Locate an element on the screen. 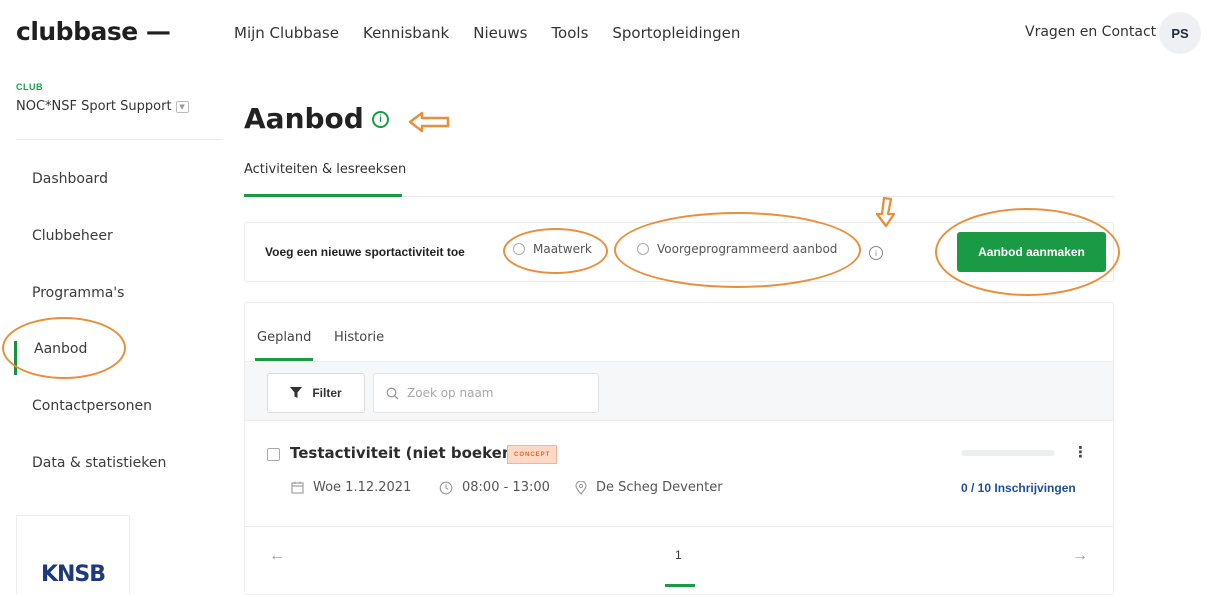 This screenshot has width=1212, height=595. page-title: Aanbod is located at coordinates (304, 118).